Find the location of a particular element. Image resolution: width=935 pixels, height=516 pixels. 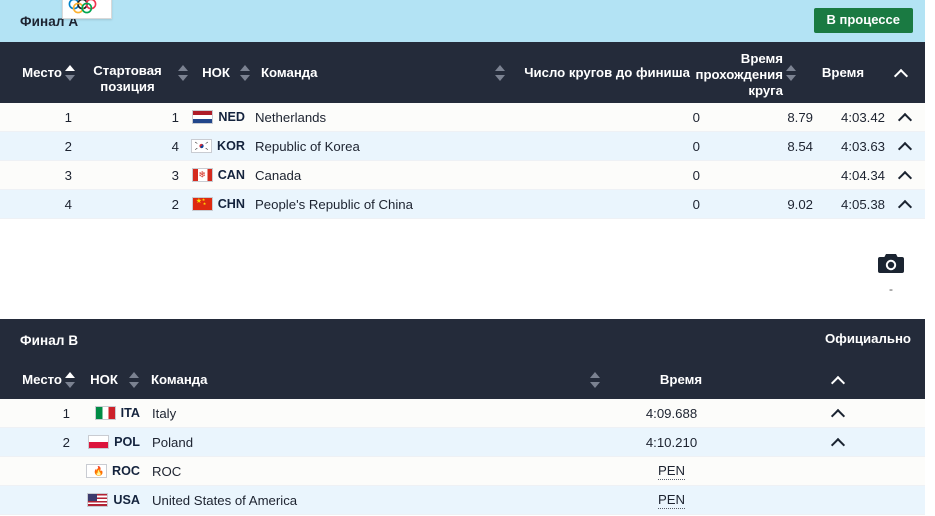

cell-team: Canada is located at coordinates (278, 175).